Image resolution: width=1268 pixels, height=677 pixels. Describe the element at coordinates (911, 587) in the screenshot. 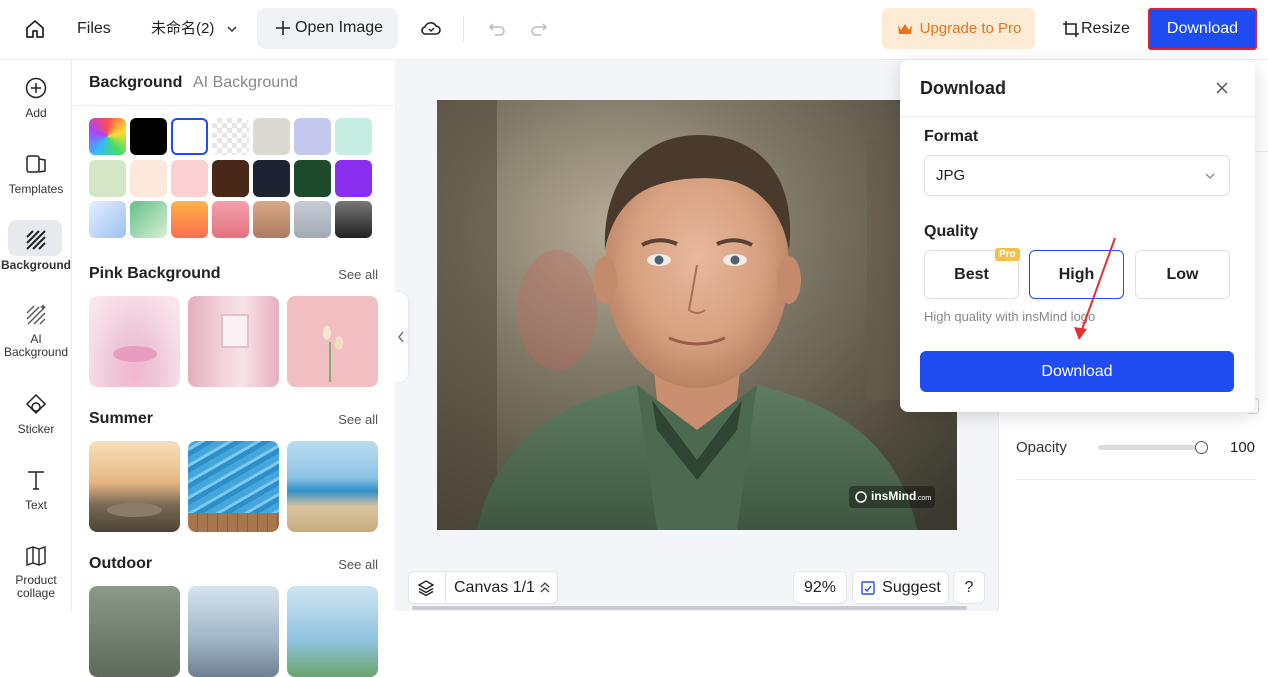

I see `suggest-label: Suggest` at that location.